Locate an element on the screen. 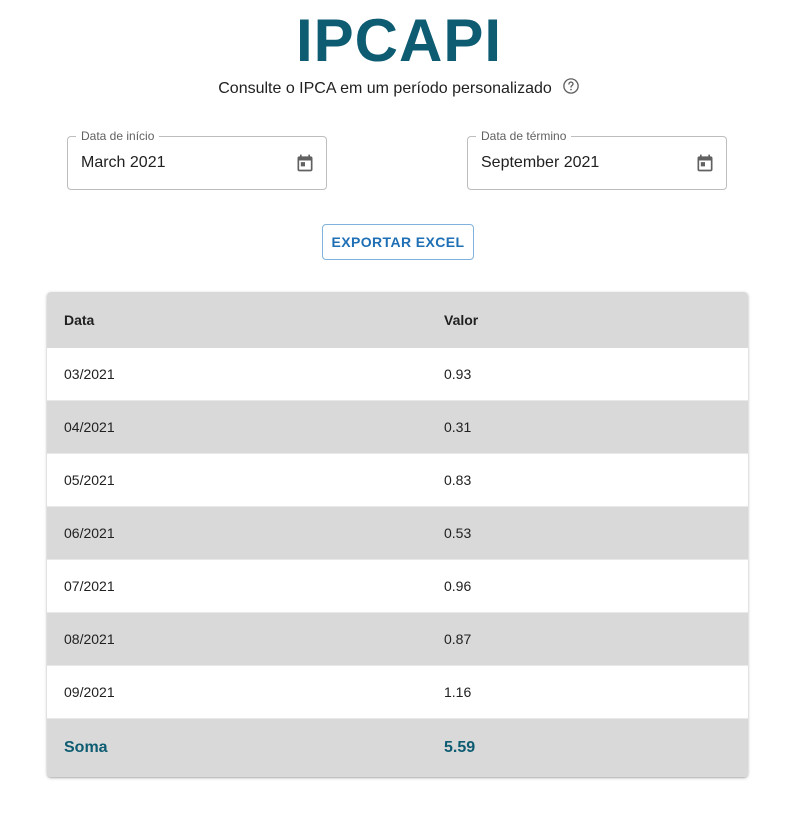  table-row: 09/2021 1.16 is located at coordinates (397, 692).